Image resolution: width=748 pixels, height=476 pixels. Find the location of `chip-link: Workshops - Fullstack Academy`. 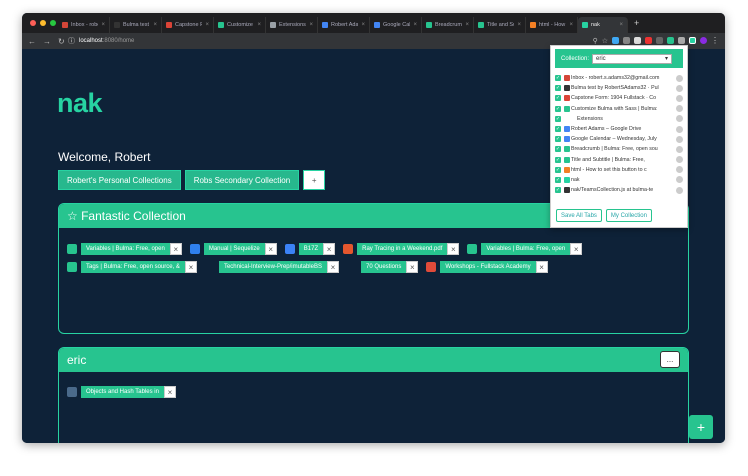

chip-link: Workshops - Fullstack Academy is located at coordinates (488, 267).